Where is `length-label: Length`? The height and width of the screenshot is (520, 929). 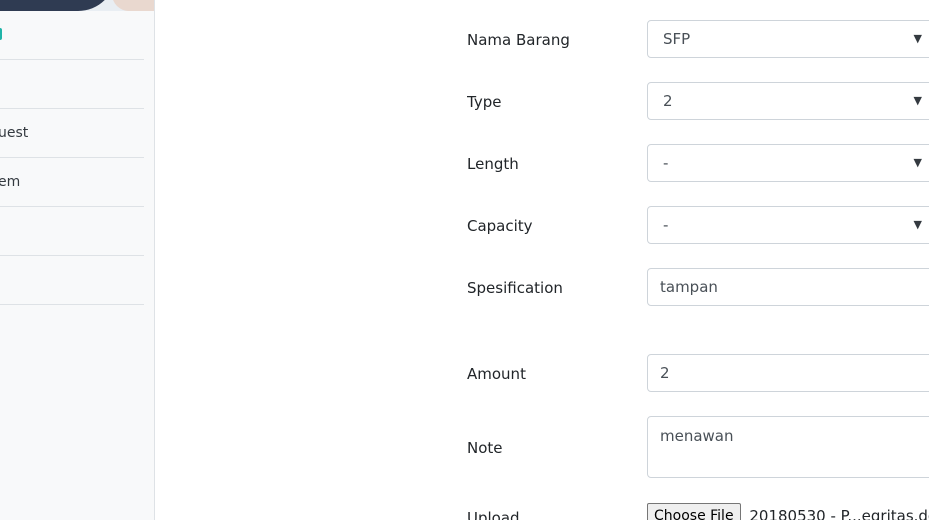
length-label: Length is located at coordinates (493, 164).